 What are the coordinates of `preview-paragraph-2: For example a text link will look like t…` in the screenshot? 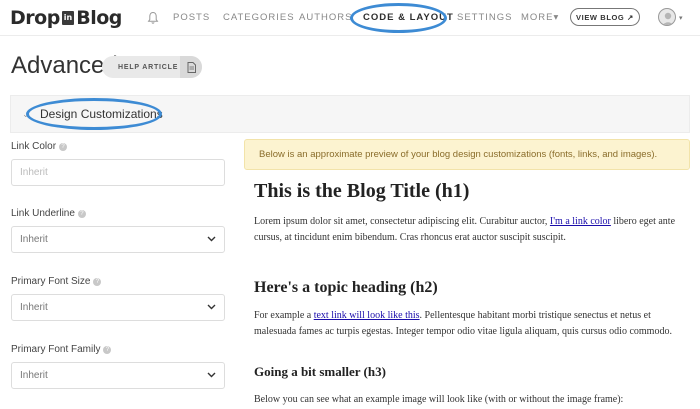 It's located at (474, 324).